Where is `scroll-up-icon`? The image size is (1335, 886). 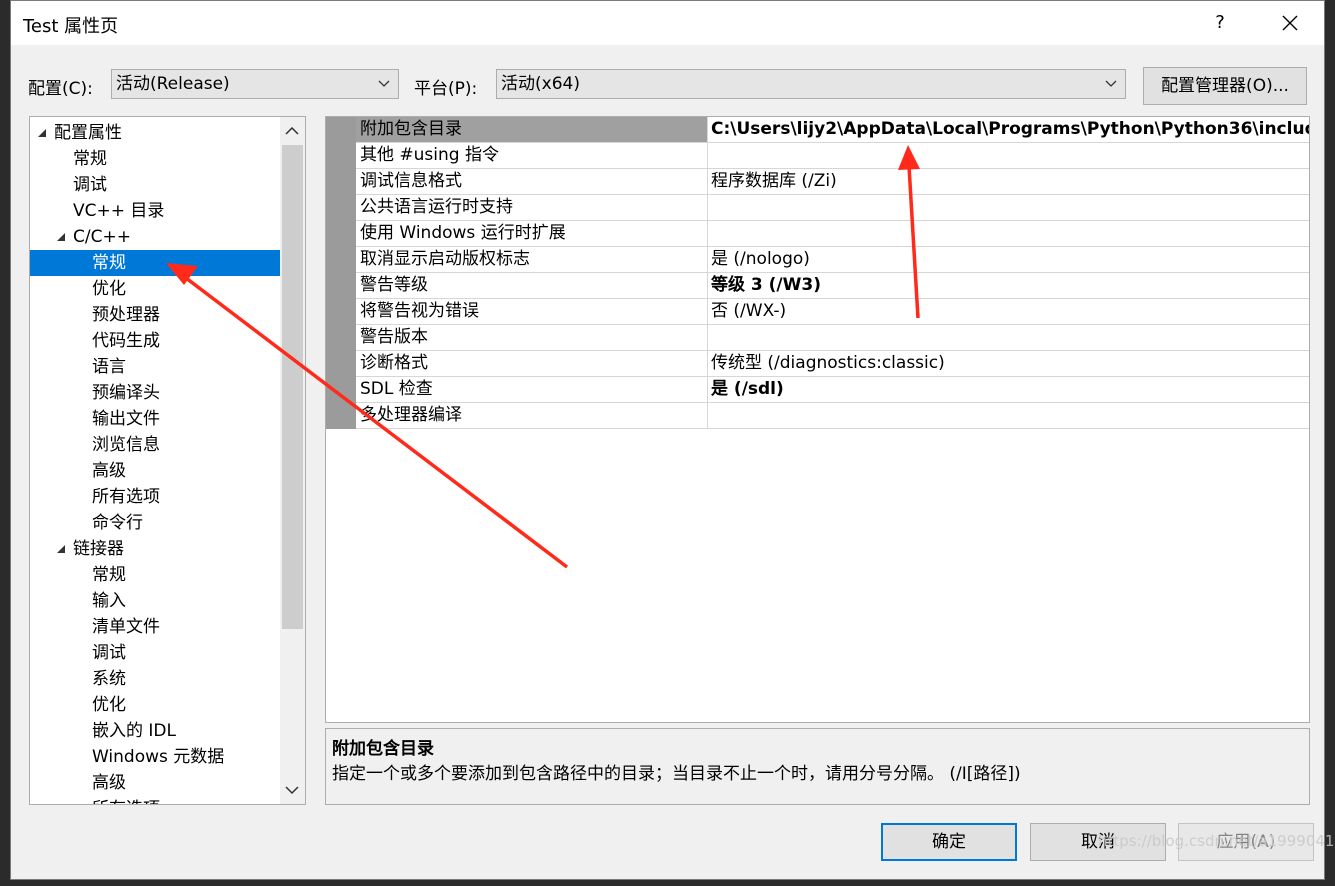
scroll-up-icon is located at coordinates (292, 130).